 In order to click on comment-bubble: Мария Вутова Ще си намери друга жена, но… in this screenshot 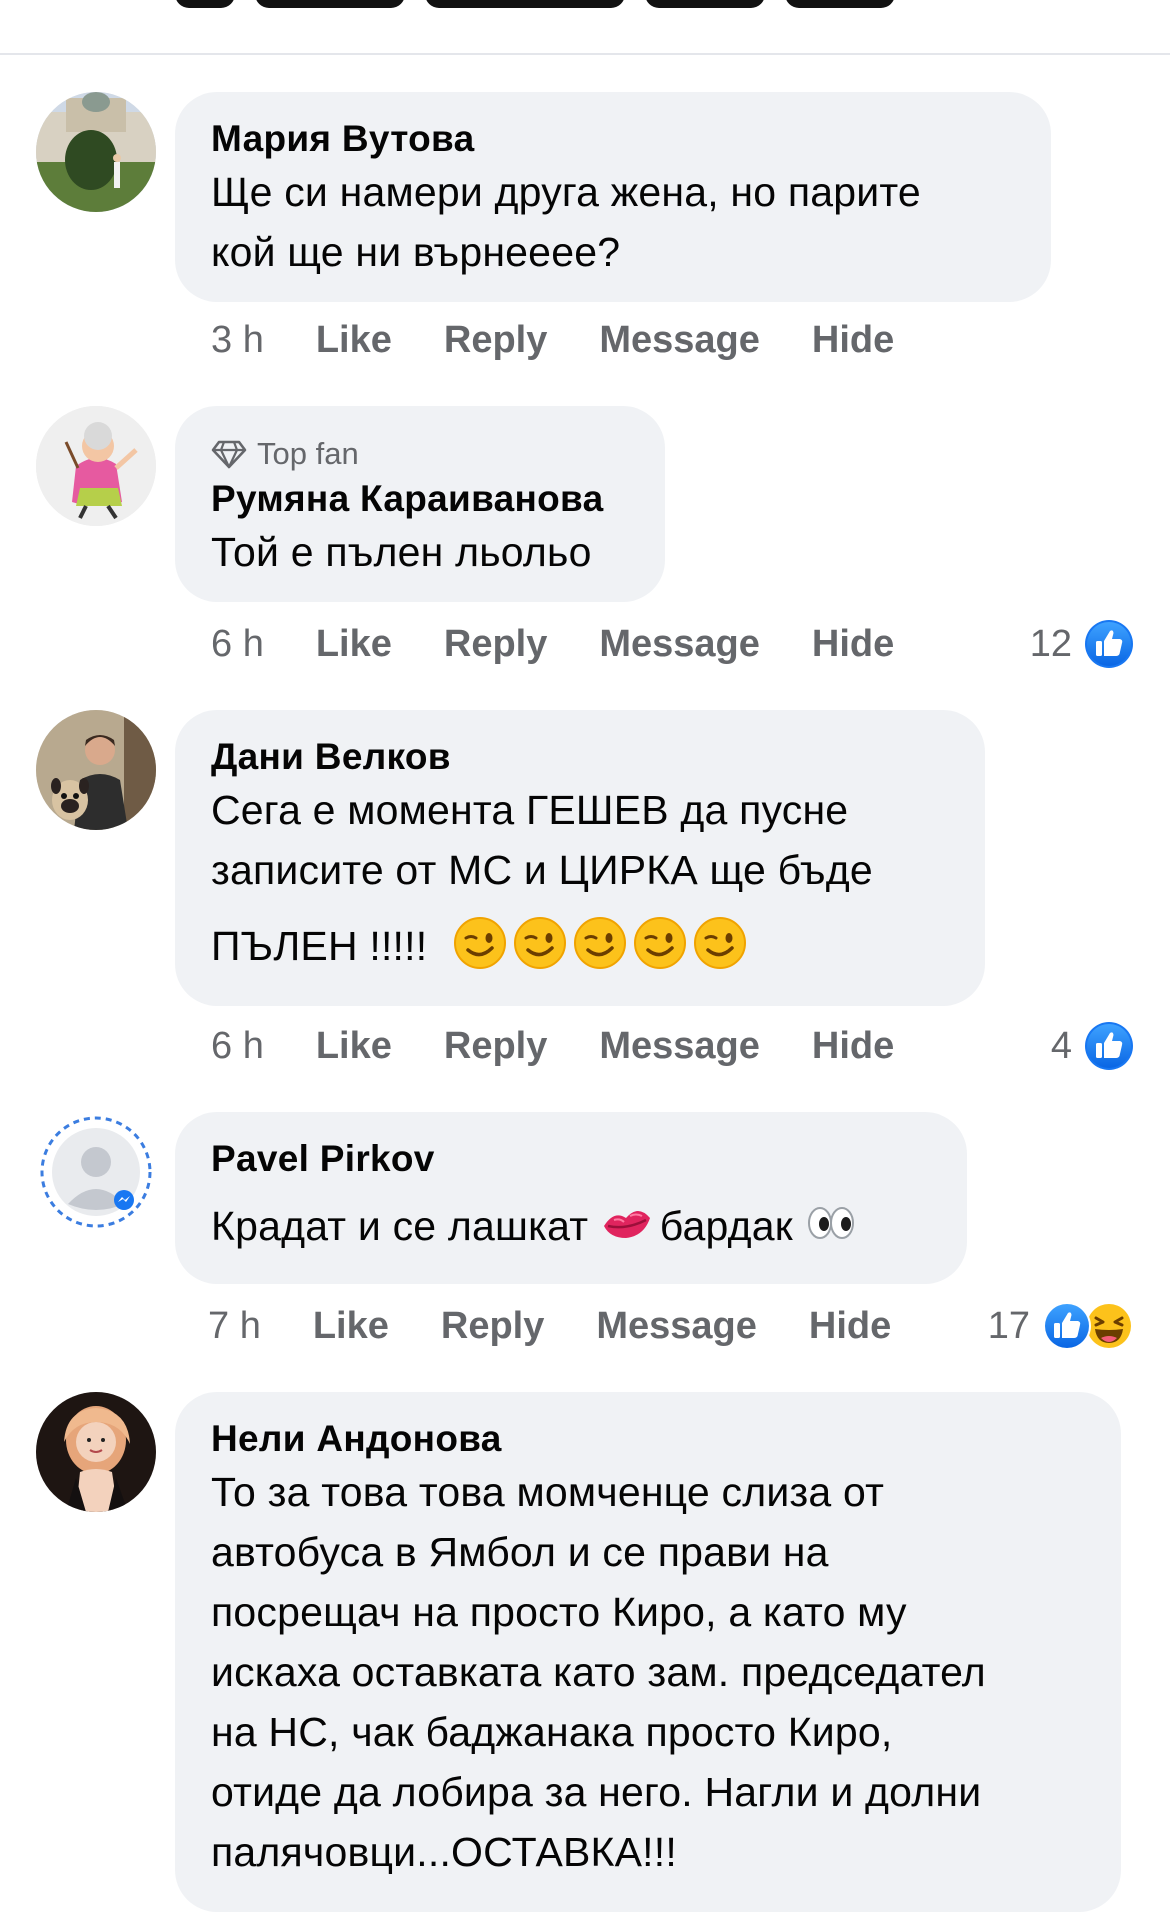, I will do `click(613, 197)`.